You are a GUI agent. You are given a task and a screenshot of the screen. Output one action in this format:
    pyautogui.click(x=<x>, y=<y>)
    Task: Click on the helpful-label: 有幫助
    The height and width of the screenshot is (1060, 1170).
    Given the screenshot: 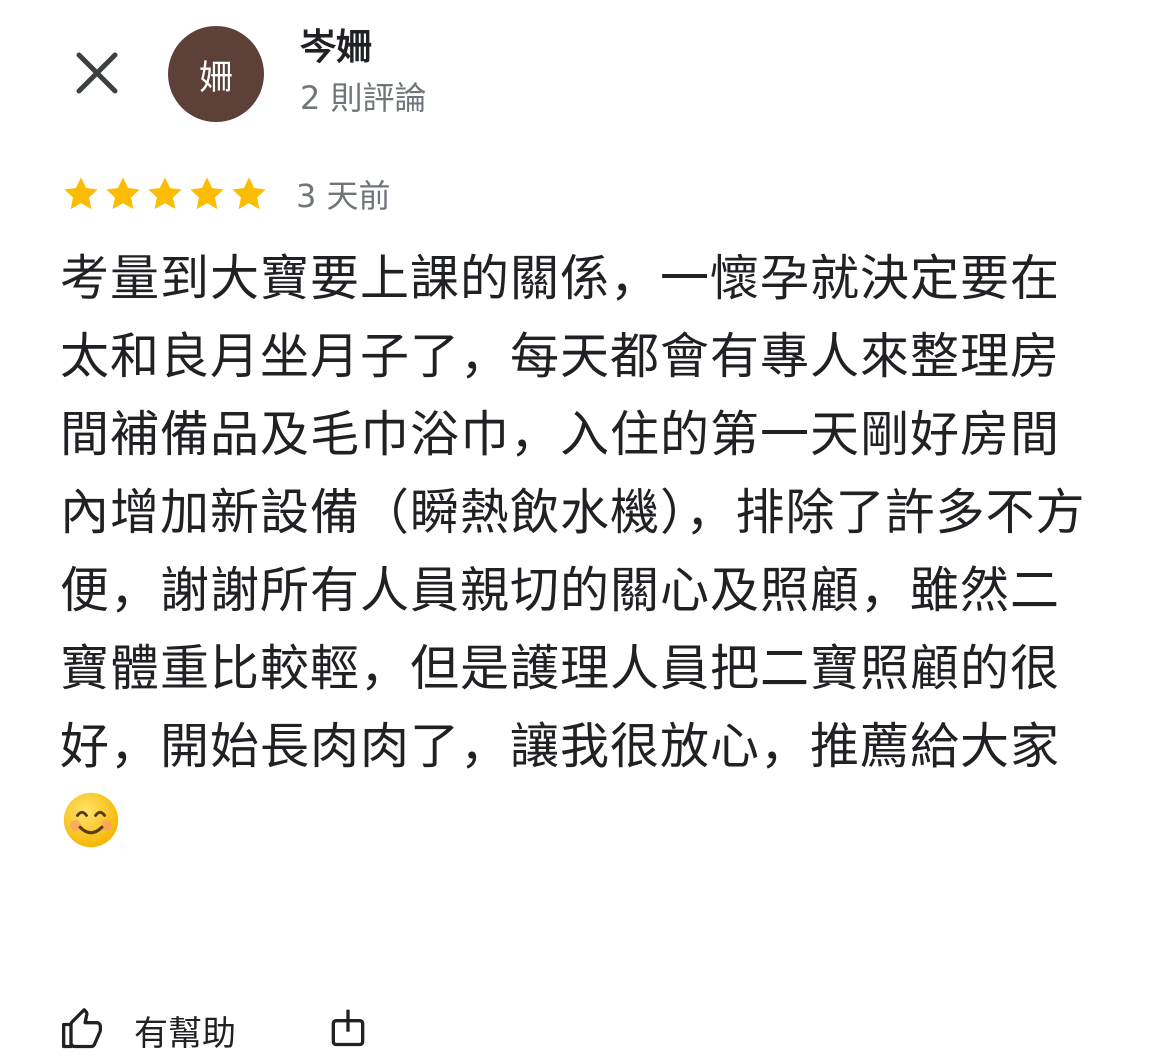 What is the action you would take?
    pyautogui.click(x=185, y=1033)
    